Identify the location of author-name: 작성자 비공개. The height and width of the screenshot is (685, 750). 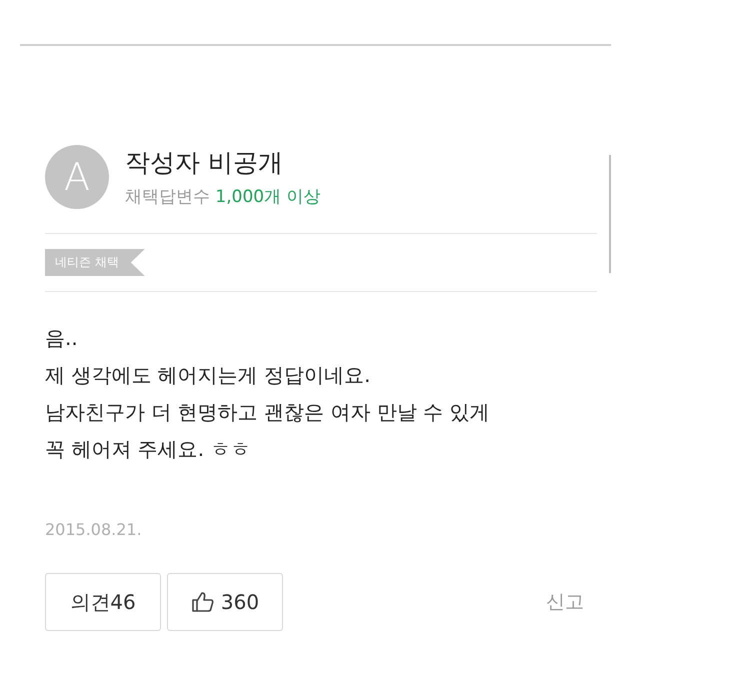
(204, 163).